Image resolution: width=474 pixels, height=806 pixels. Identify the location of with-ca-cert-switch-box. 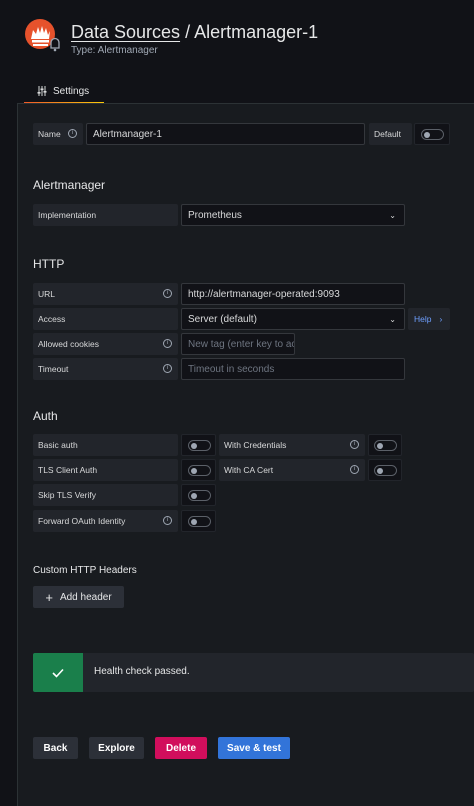
(385, 470).